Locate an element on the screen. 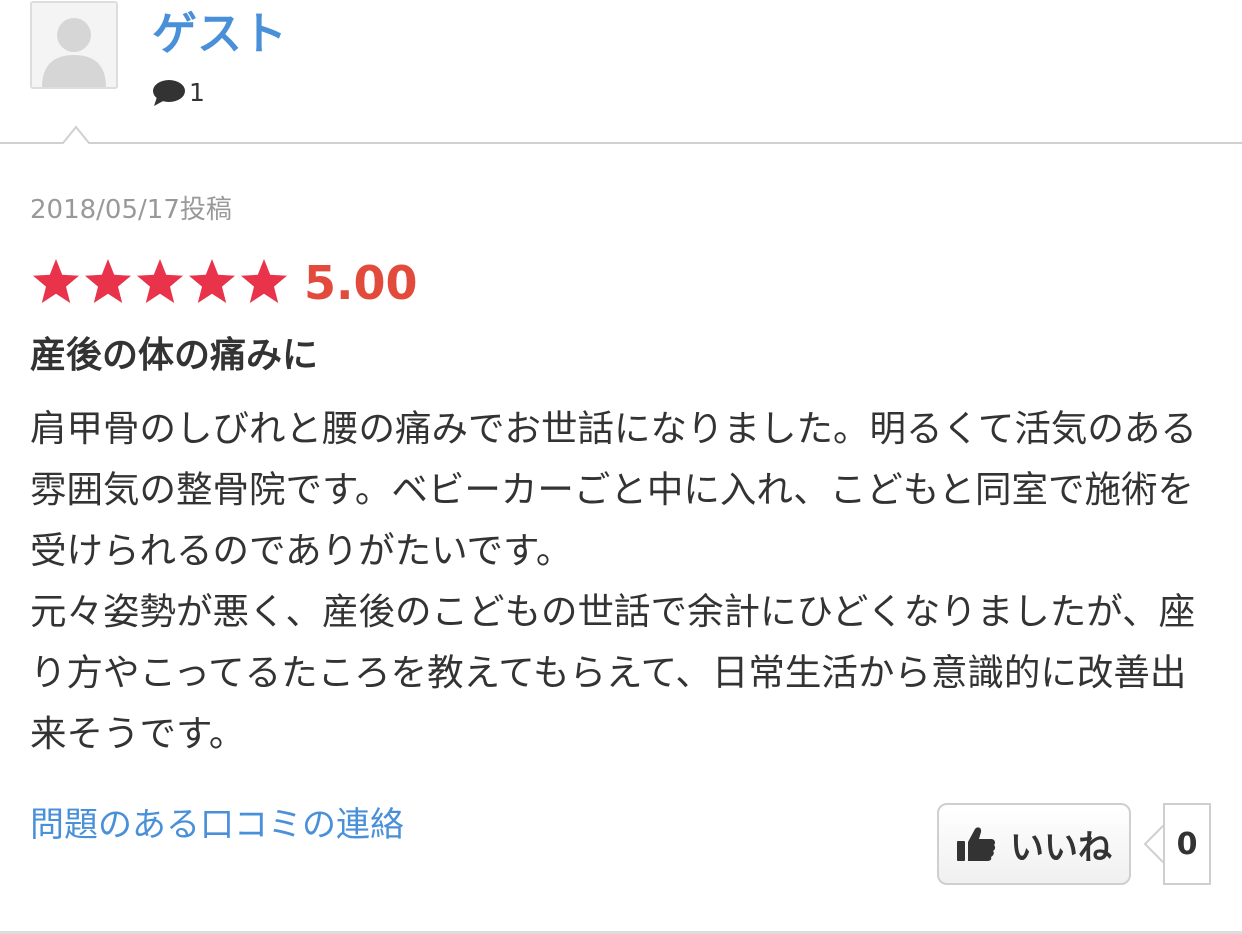  comment-count-value: 1 is located at coordinates (197, 92).